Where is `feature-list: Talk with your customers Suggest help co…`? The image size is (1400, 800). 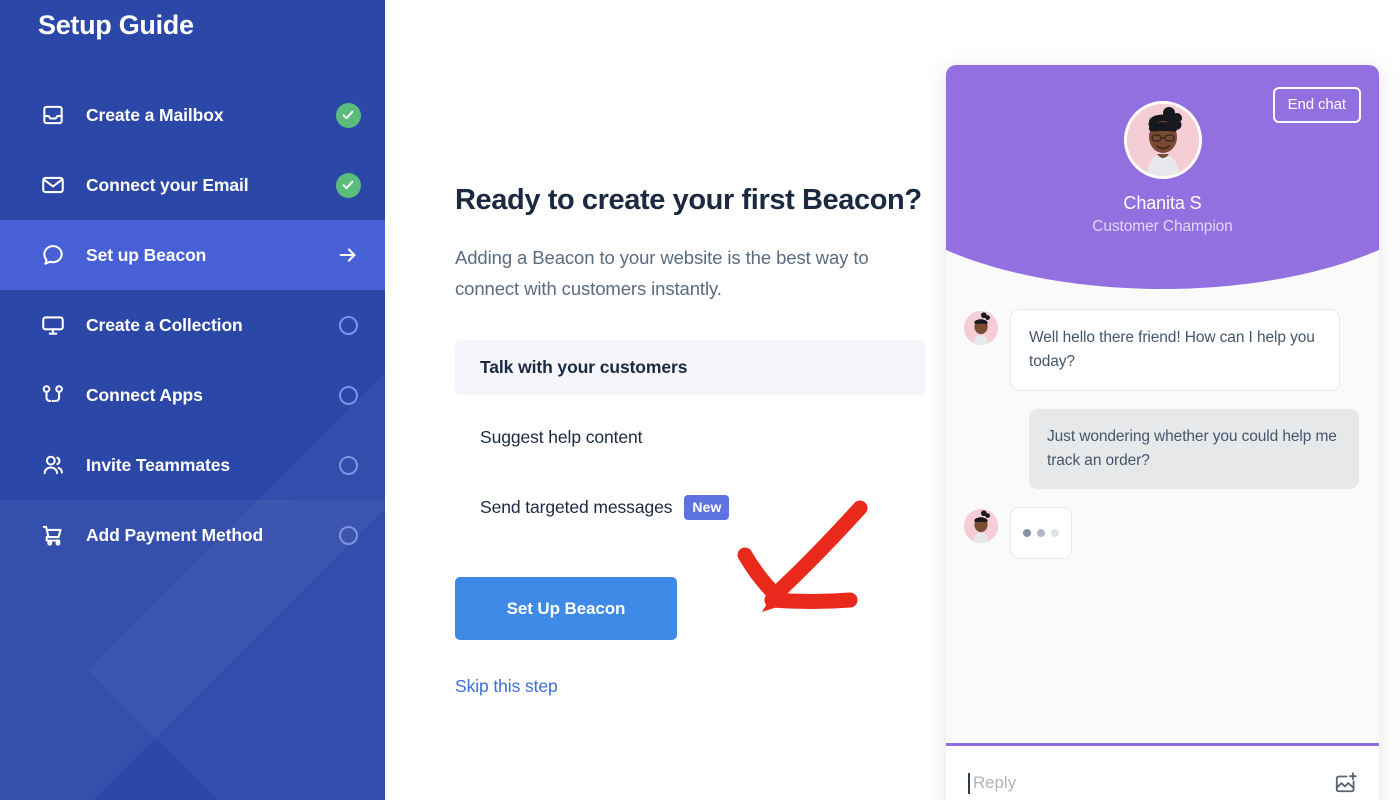 feature-list: Talk with your customers Suggest help co… is located at coordinates (690, 437).